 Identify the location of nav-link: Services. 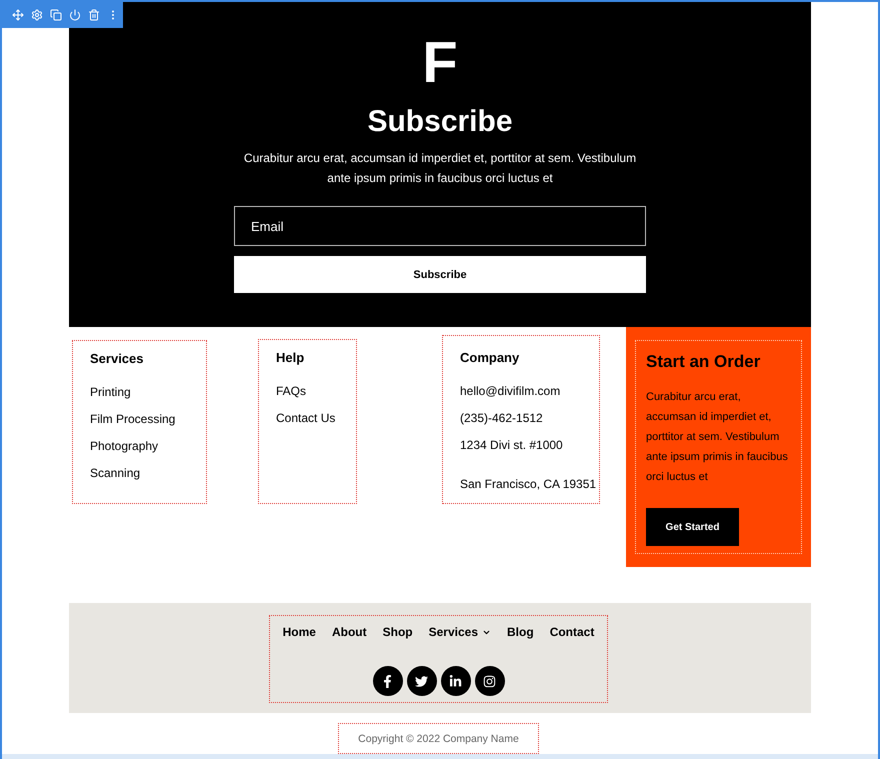
(460, 632).